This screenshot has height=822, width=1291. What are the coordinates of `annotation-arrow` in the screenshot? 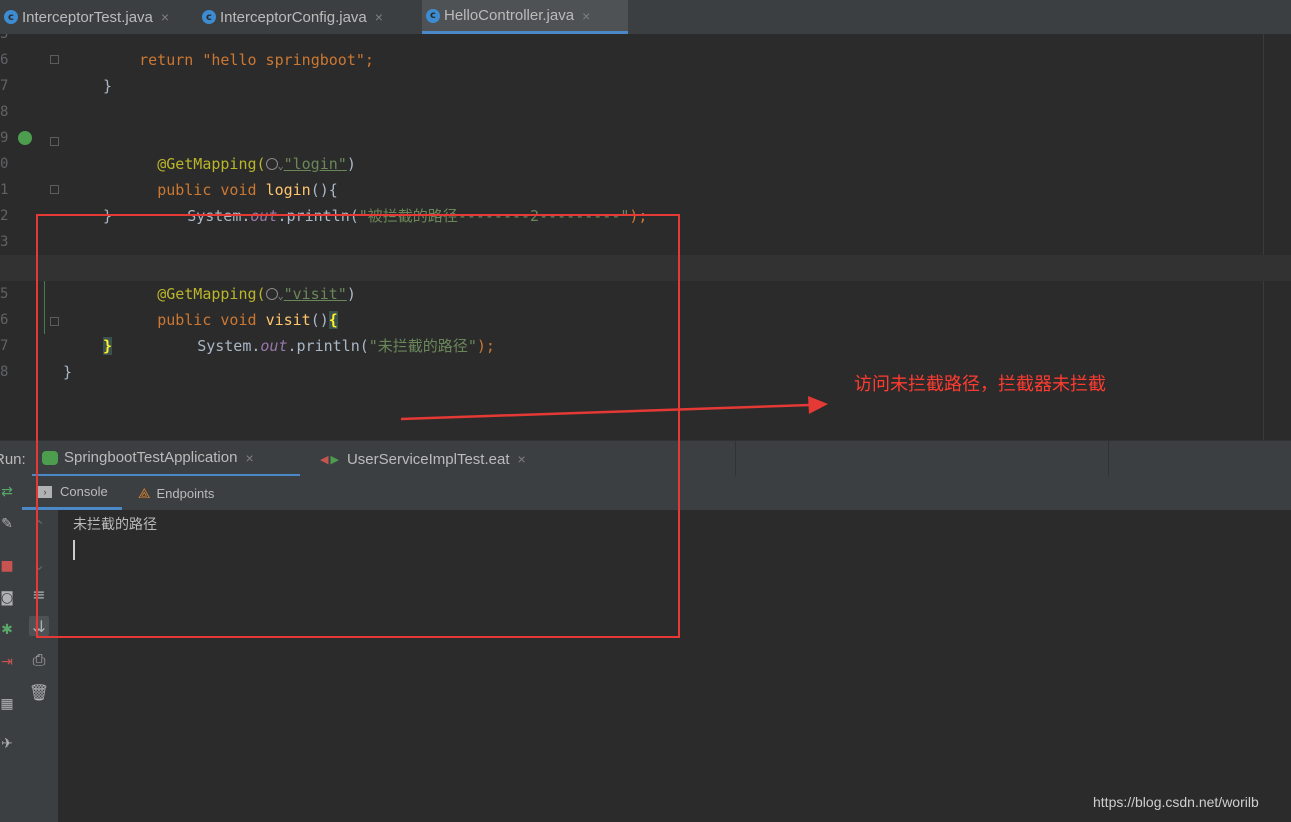 It's located at (614, 408).